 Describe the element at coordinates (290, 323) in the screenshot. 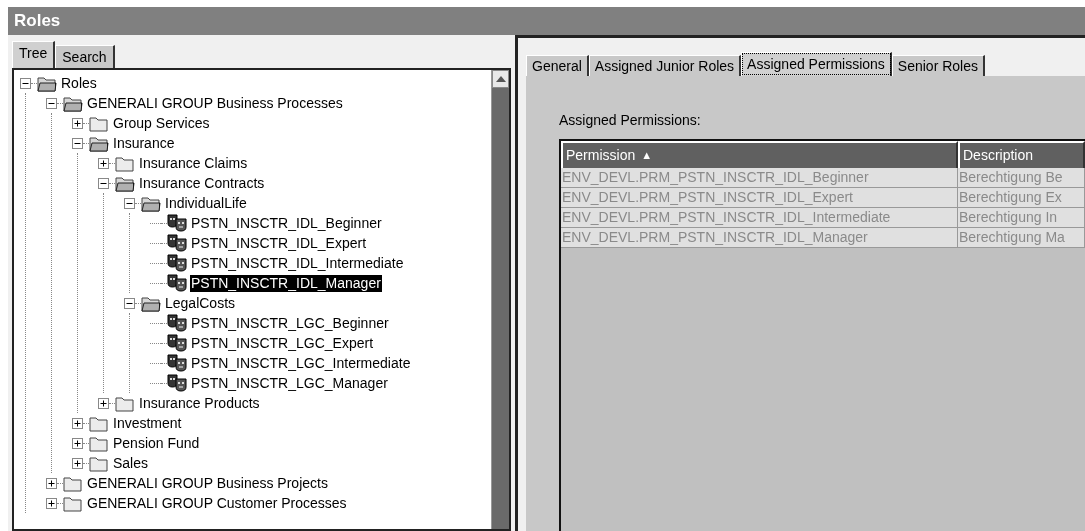

I see `tree-item: PSTN_INSCTR_LGC_Beginner` at that location.